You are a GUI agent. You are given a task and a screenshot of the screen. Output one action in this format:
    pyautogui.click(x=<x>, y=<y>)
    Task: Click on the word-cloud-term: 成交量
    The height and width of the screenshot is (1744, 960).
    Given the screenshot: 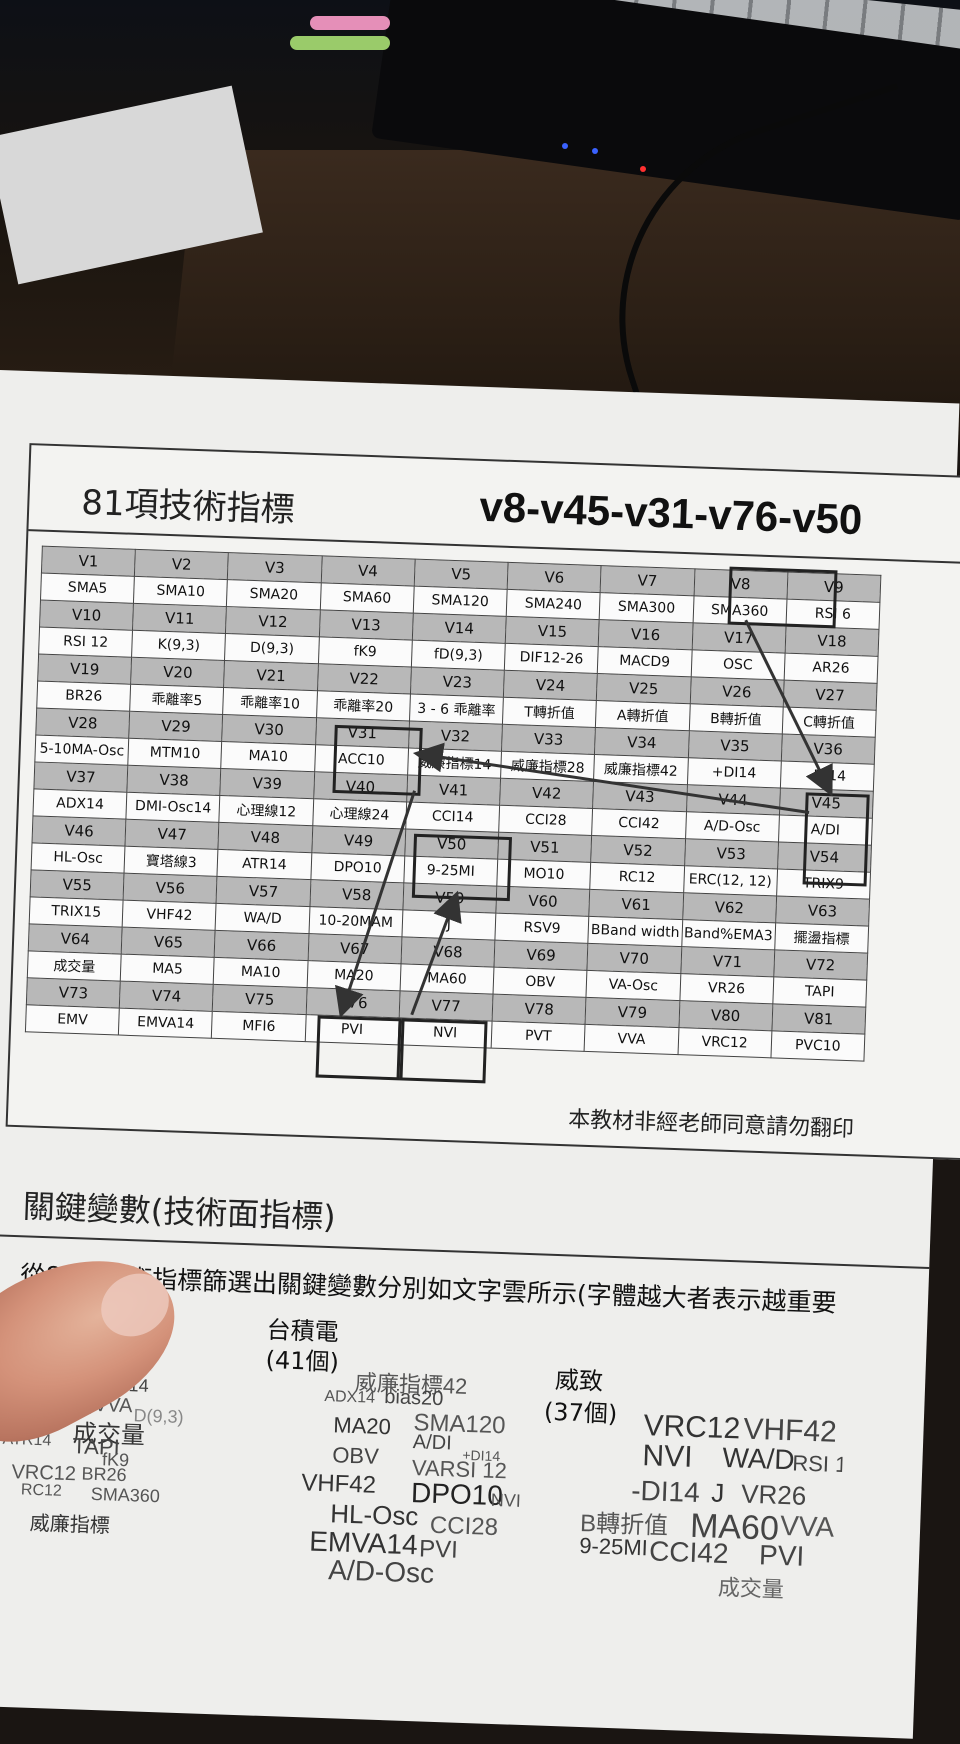 What is the action you would take?
    pyautogui.click(x=751, y=1588)
    